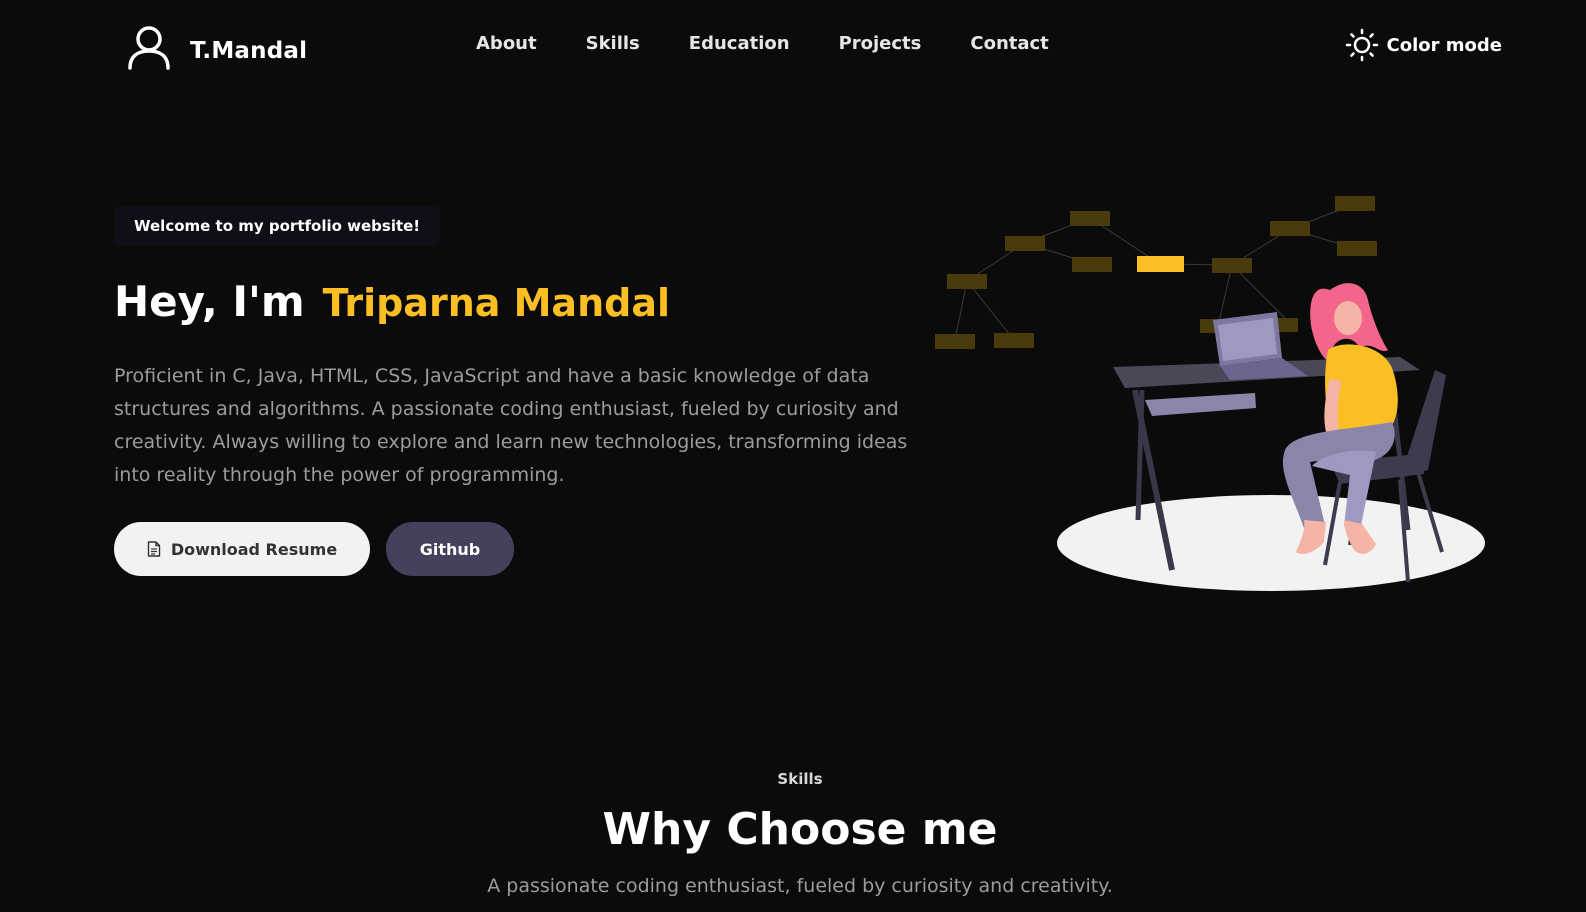 The image size is (1586, 912). I want to click on download-resume-button: Download Resume, so click(242, 549).